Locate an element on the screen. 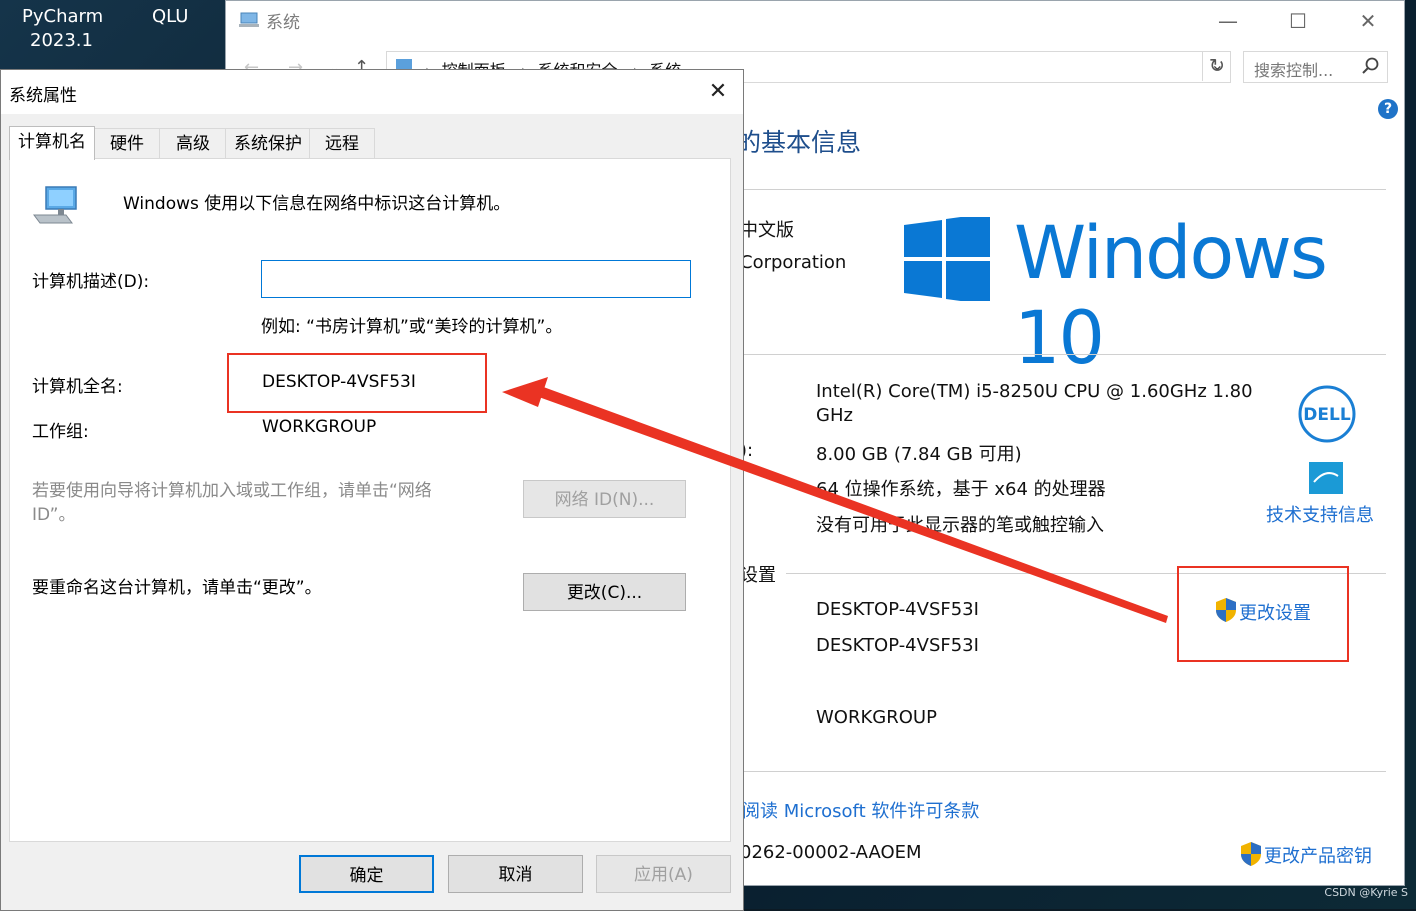 The image size is (1416, 911). svg-text: DELL is located at coordinates (1327, 415).